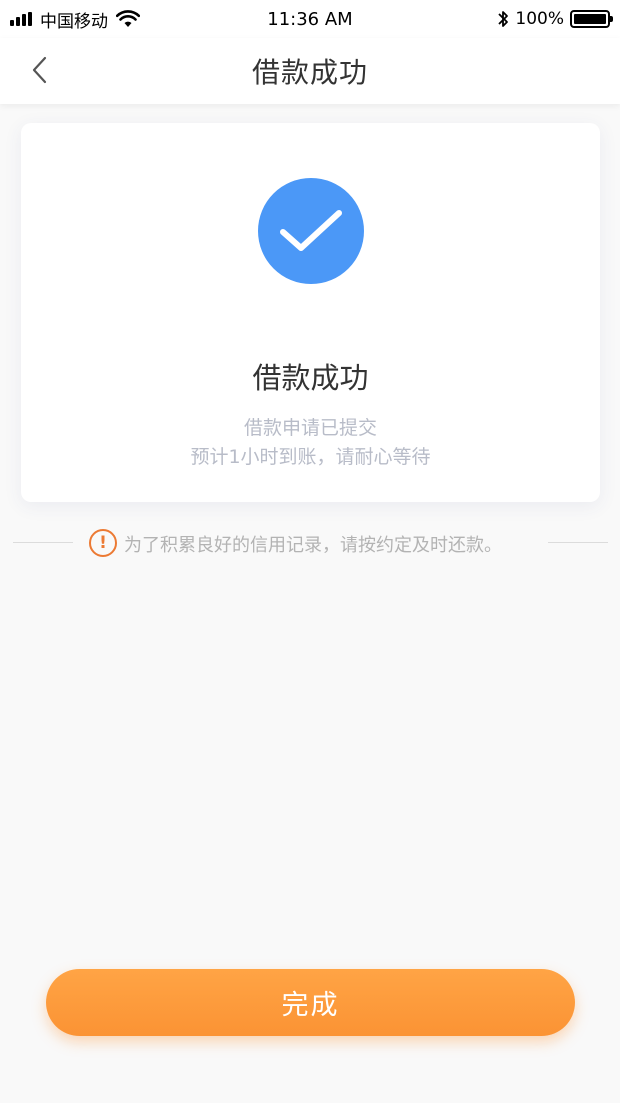  I want to click on status-left: 中国移动, so click(75, 19).